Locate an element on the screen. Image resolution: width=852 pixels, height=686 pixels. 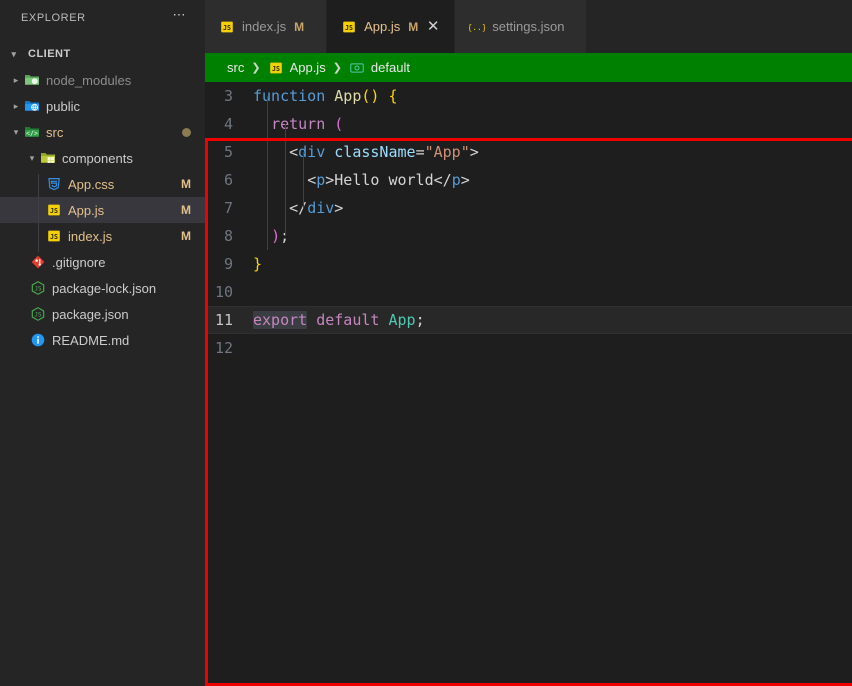
tab-app-js: JS App.js M ✕ is located at coordinates (391, 26).